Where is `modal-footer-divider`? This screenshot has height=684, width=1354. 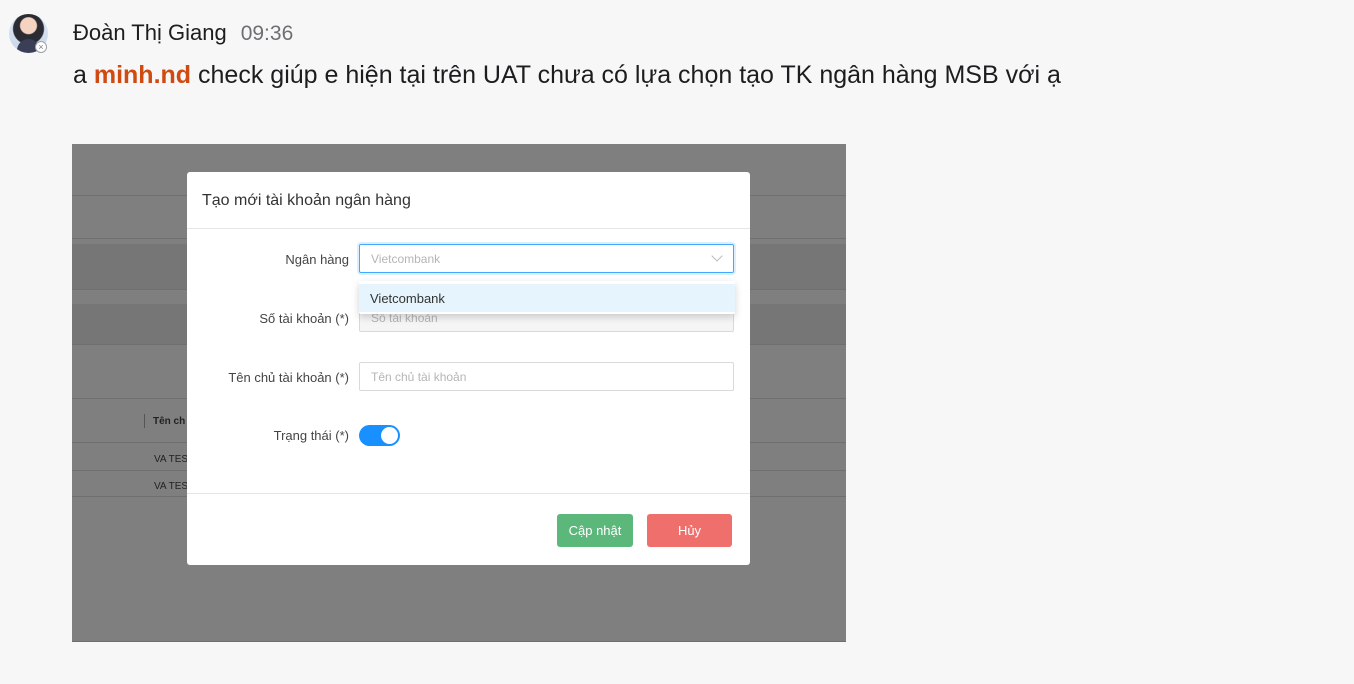 modal-footer-divider is located at coordinates (468, 493).